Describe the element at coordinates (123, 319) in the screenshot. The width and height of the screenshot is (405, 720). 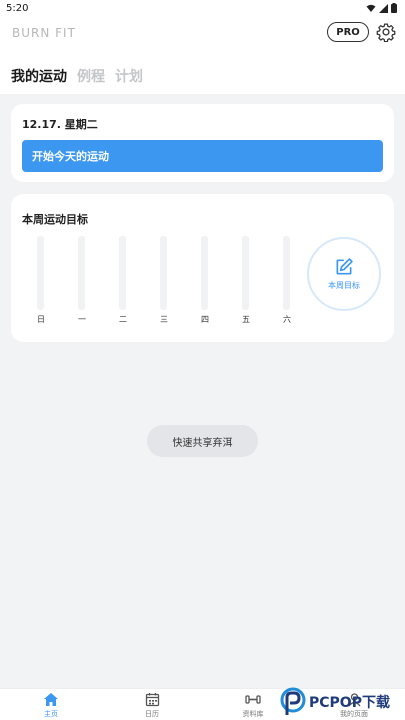
I see `day-label: 二` at that location.